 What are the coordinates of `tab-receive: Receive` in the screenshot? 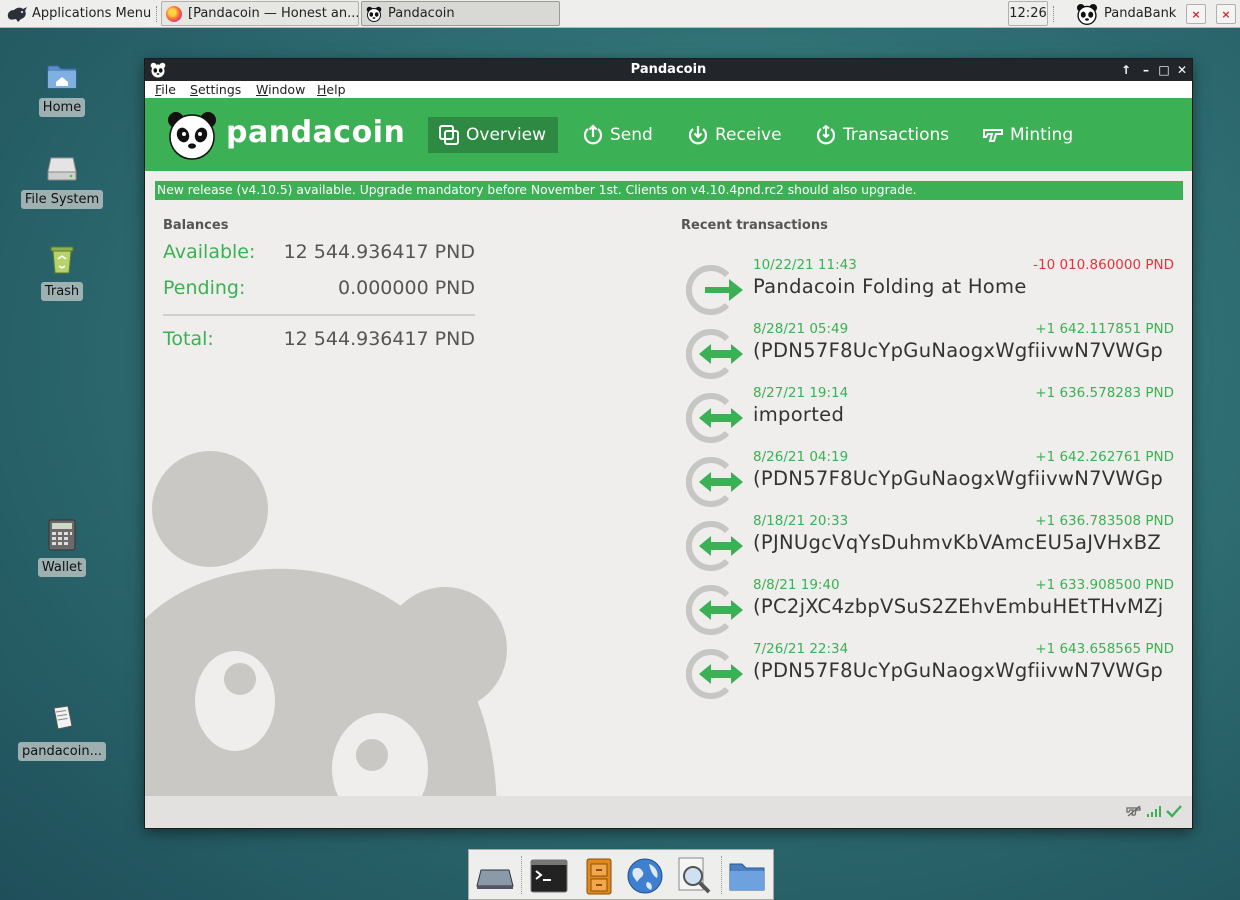 It's located at (734, 135).